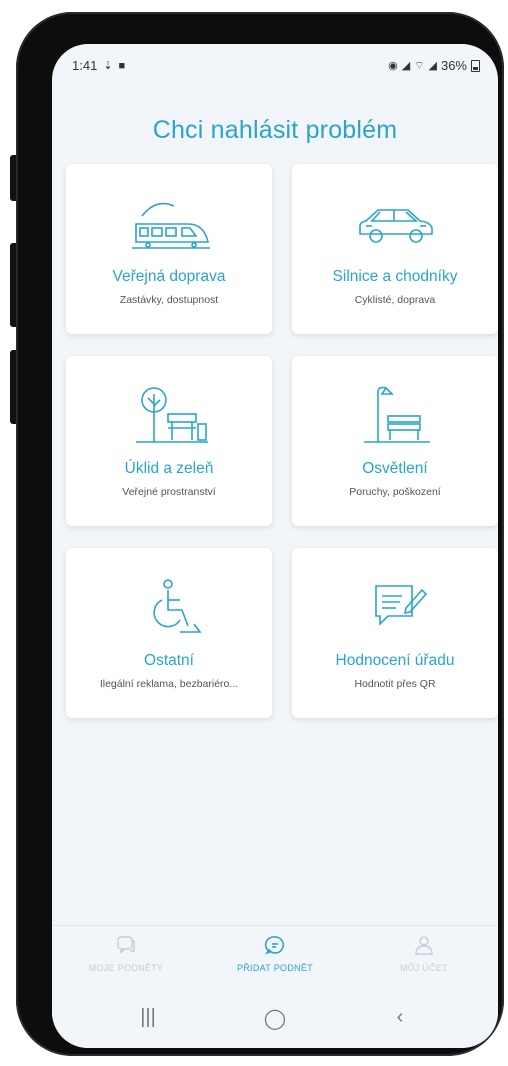  What do you see at coordinates (126, 945) in the screenshot?
I see `chat-list-icon` at bounding box center [126, 945].